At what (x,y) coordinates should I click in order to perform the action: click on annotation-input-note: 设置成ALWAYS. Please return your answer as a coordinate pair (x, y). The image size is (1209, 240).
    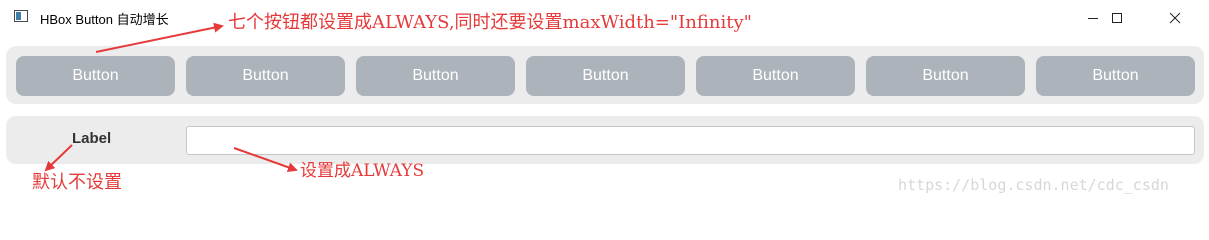
    Looking at the image, I should click on (362, 171).